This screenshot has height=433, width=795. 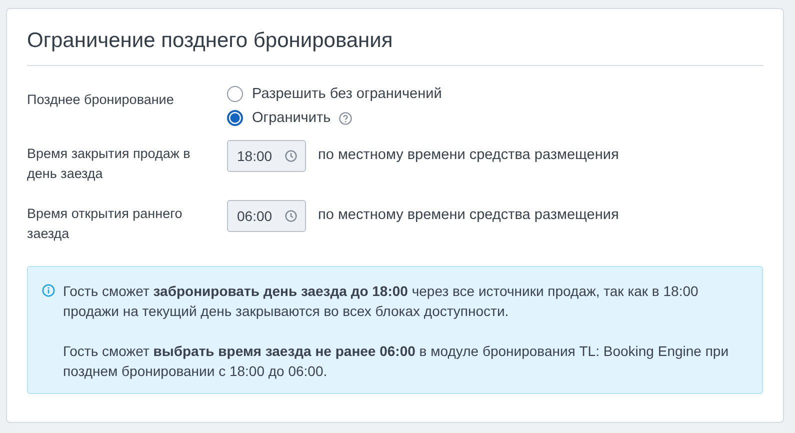 I want to click on info-text: Гость сможет выбрать время заезда не ранее 06:00 в модуле бронирования TL: Booking Engine при позднем бронировании с 18:00 до 06:00., so click(x=396, y=361).